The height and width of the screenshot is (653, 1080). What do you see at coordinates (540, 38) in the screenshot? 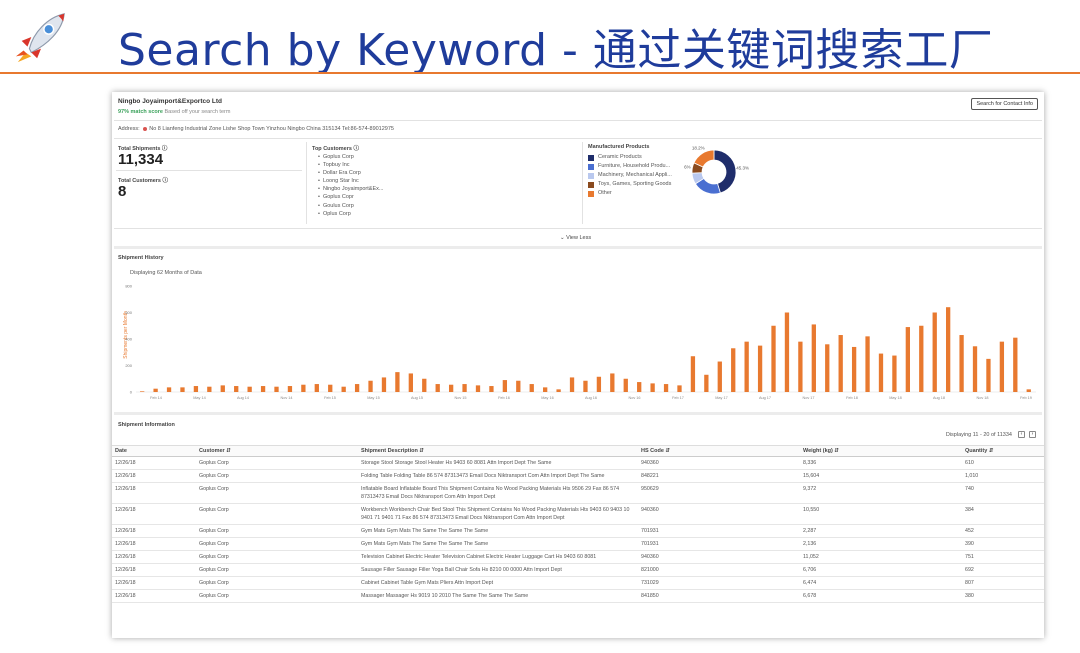
I see `slide-header: Search by Keyword - 通过关键词搜索工厂` at bounding box center [540, 38].